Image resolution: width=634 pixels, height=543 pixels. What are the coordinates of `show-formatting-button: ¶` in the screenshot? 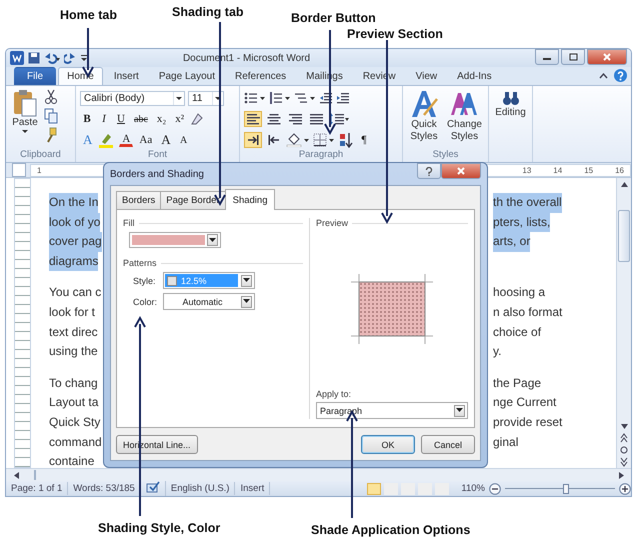 It's located at (364, 140).